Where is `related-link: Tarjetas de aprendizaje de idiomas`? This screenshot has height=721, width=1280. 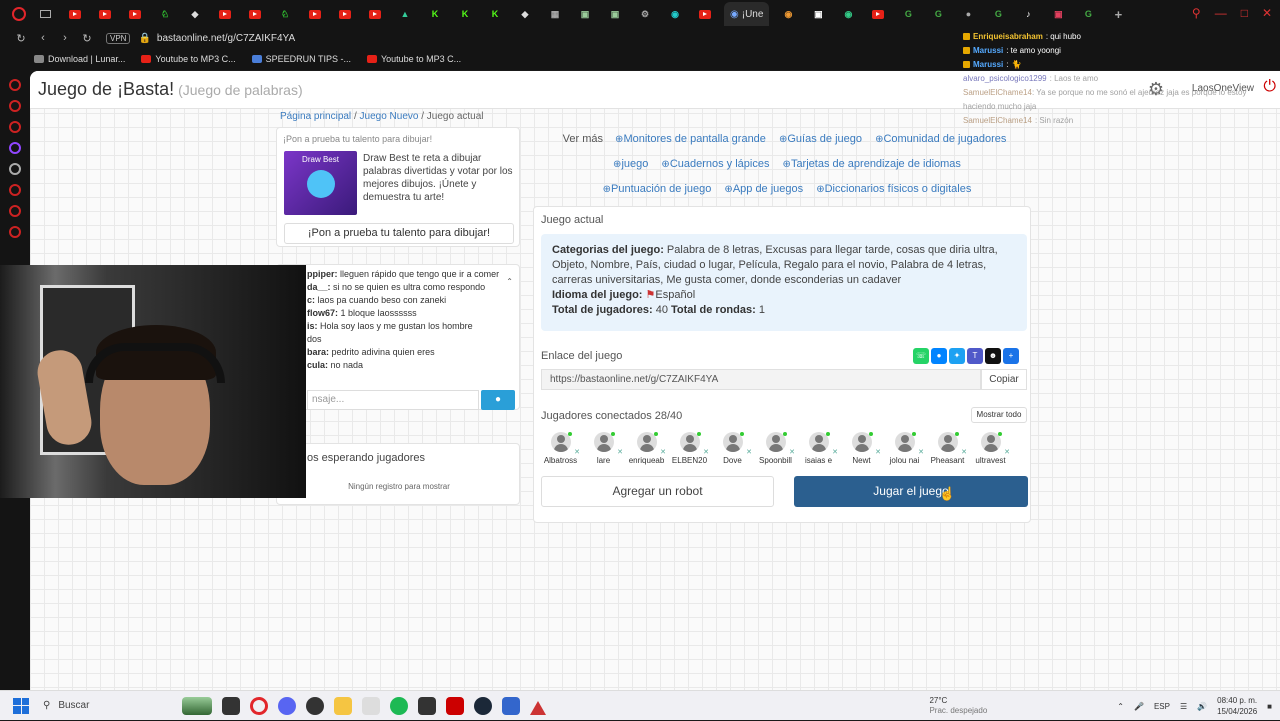
related-link: Tarjetas de aprendizaje de idiomas is located at coordinates (872, 164).